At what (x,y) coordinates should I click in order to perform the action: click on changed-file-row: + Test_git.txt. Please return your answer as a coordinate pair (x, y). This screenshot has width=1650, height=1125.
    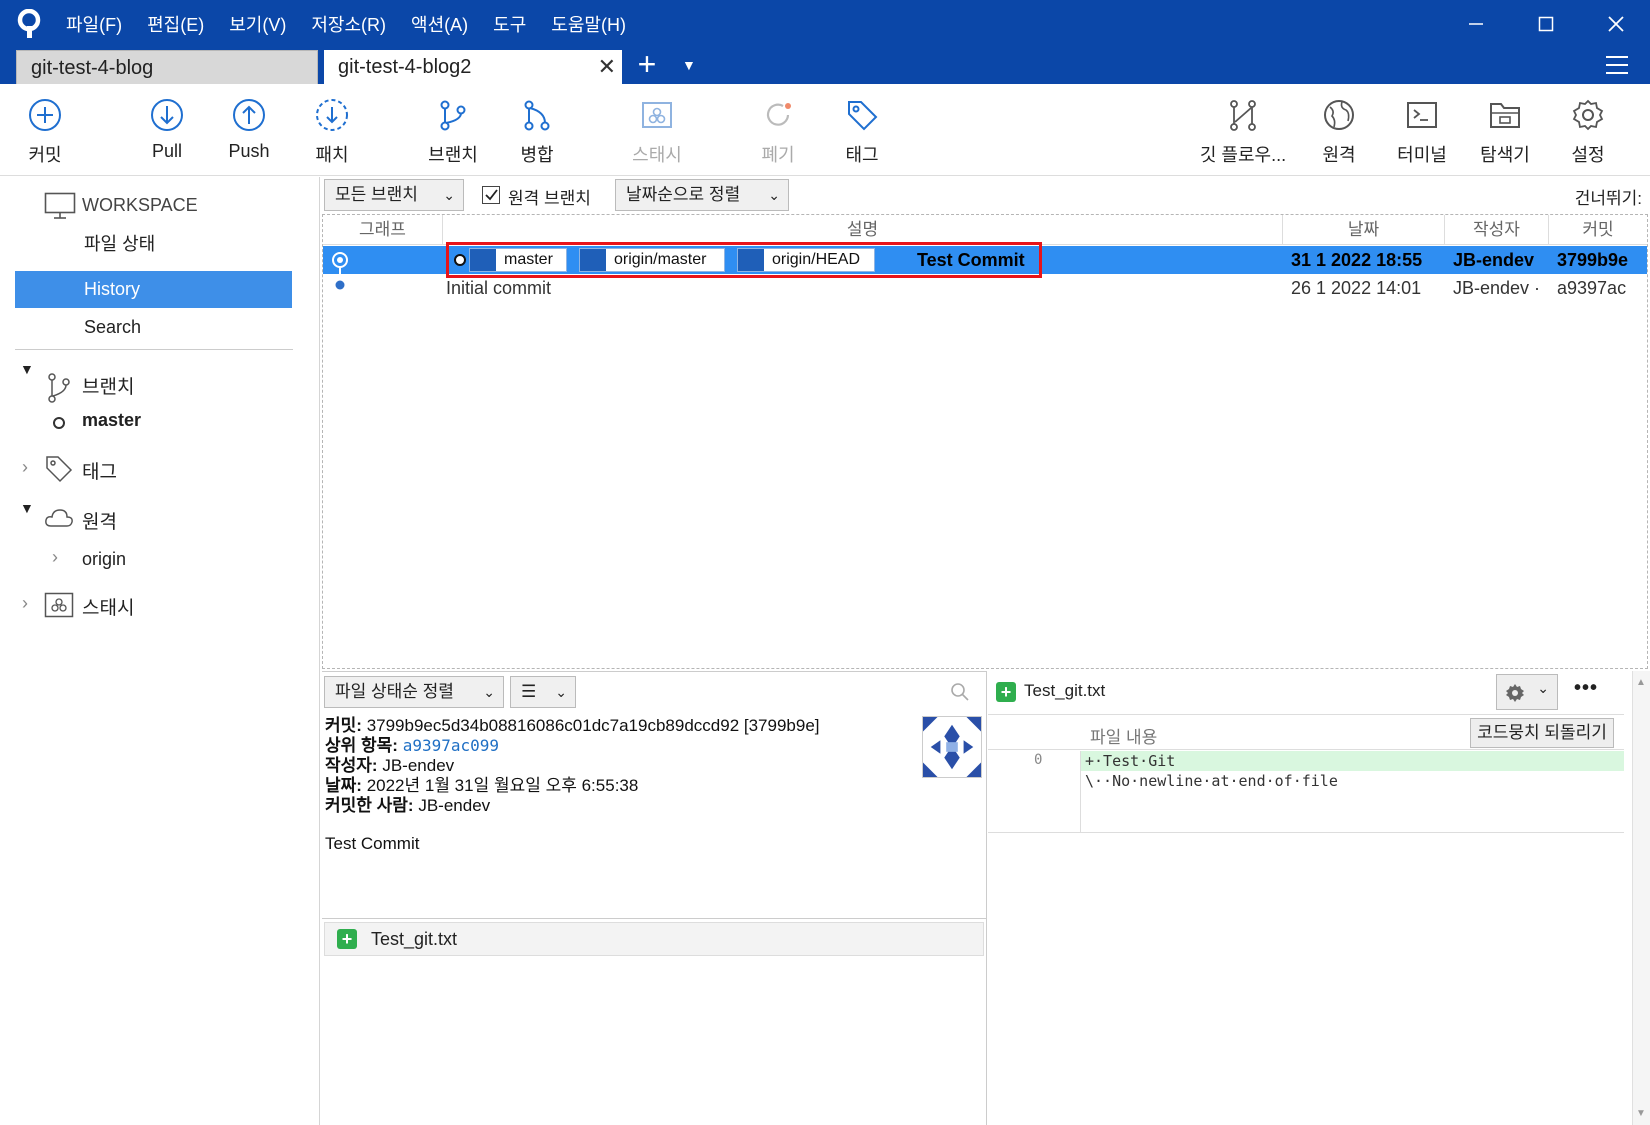
    Looking at the image, I should click on (654, 939).